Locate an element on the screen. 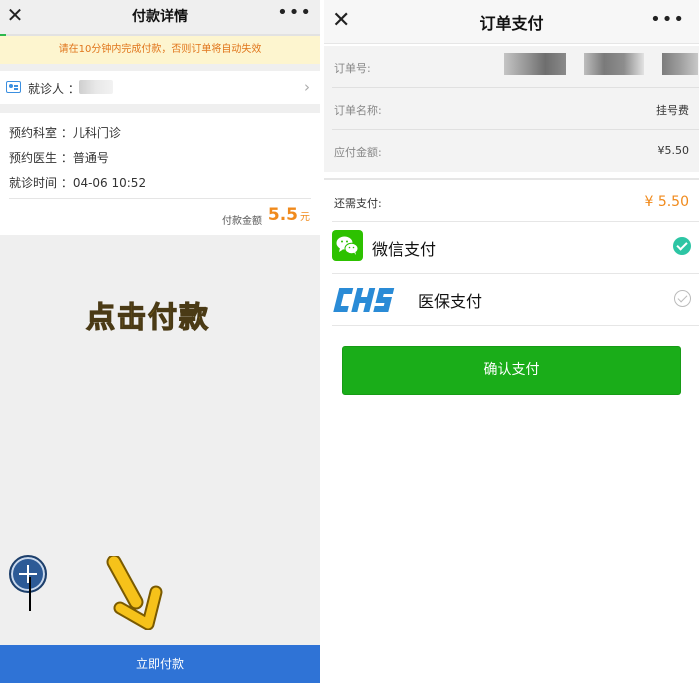 The width and height of the screenshot is (699, 683). wechat-pay-label: 微信支付 is located at coordinates (404, 249).